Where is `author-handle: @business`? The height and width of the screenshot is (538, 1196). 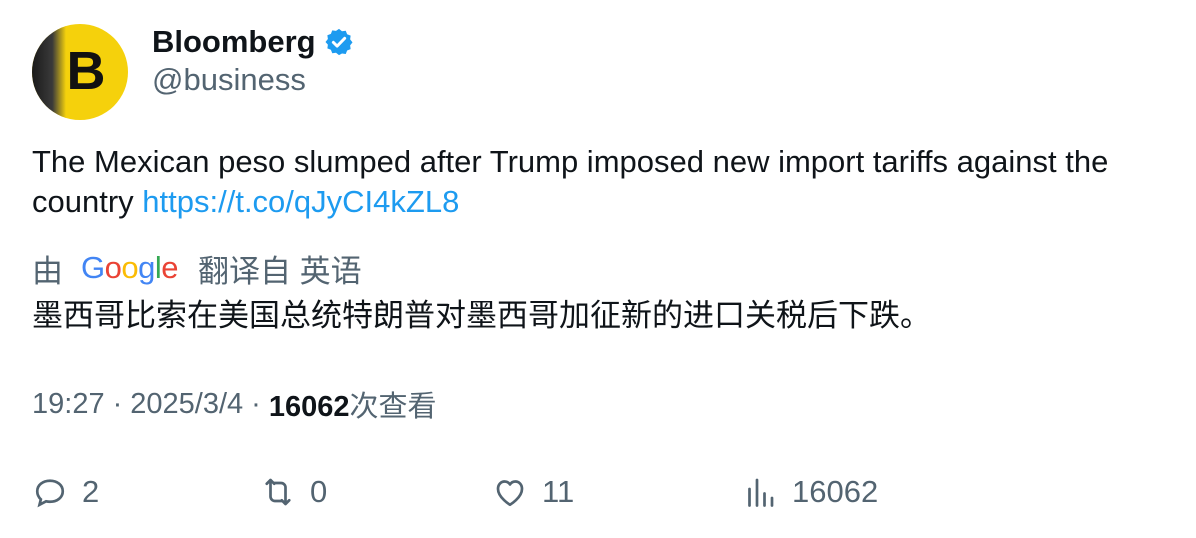 author-handle: @business is located at coordinates (229, 80).